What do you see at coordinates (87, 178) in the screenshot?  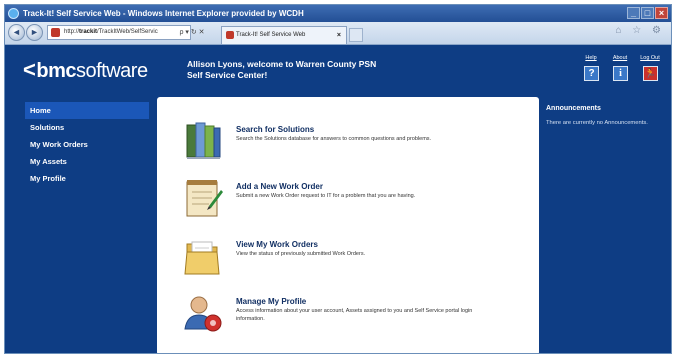 I see `sidebar-item-my-profile: My Profile` at bounding box center [87, 178].